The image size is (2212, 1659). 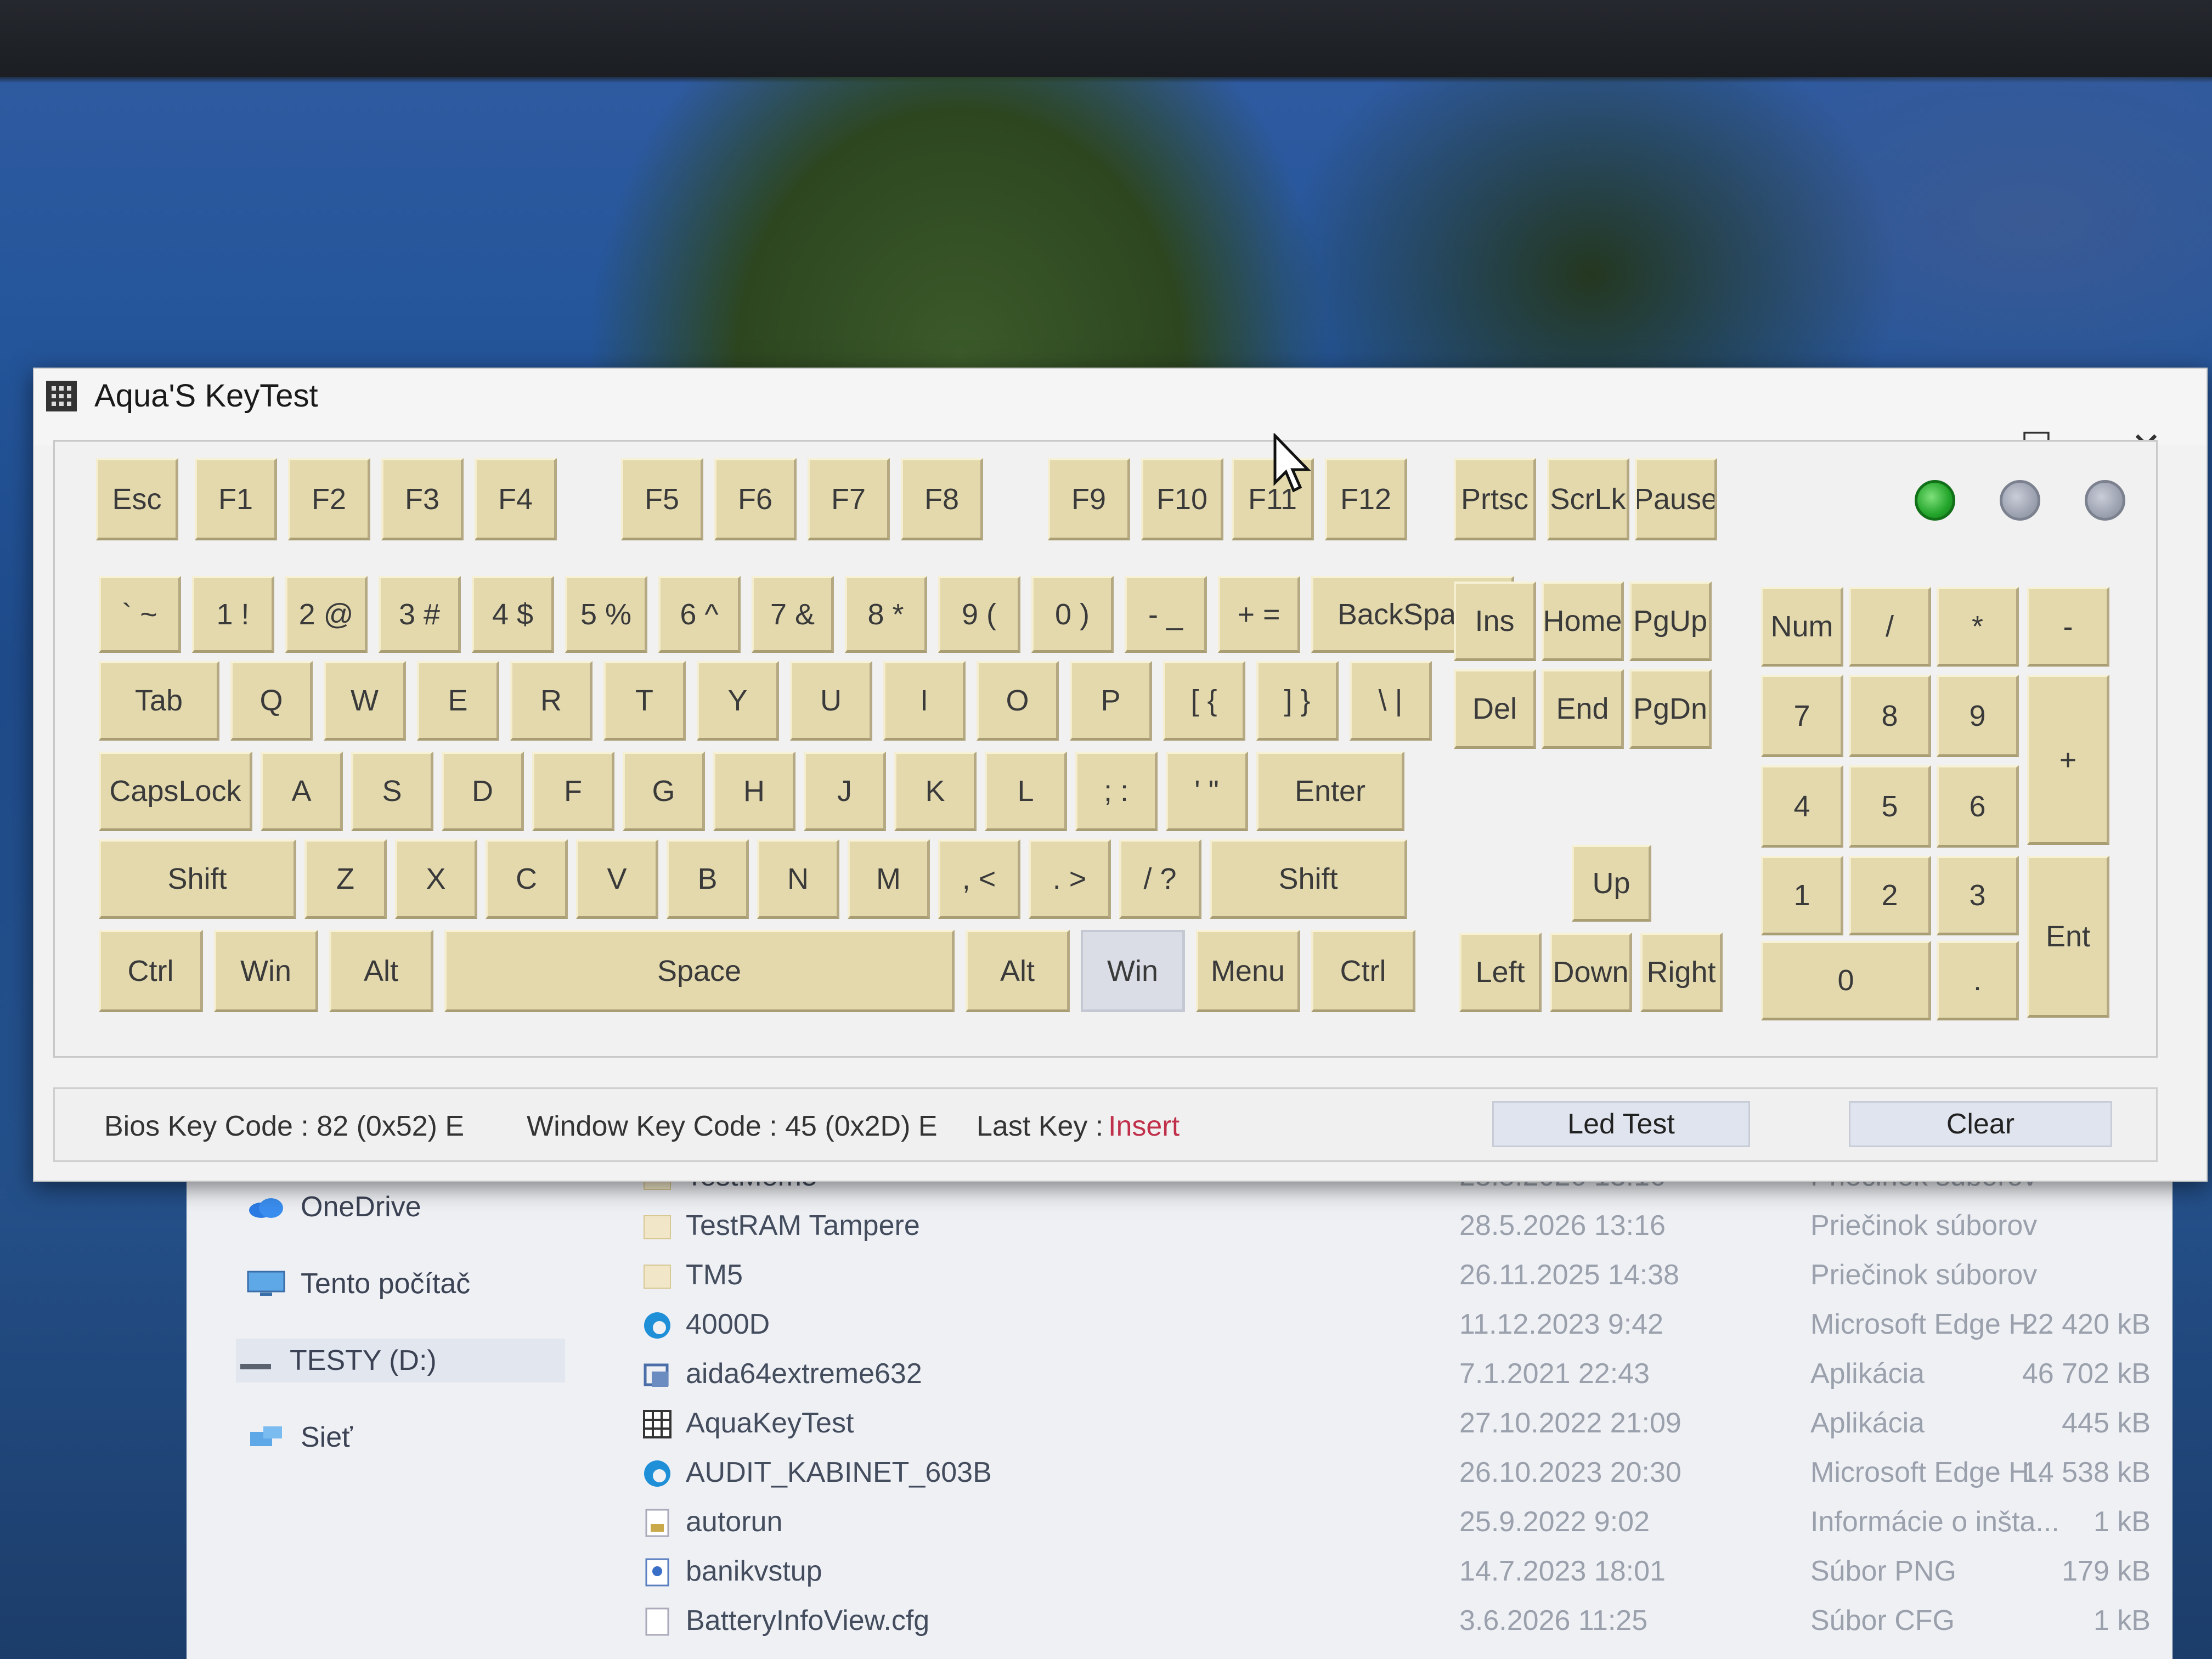 What do you see at coordinates (979, 615) in the screenshot?
I see `key-9: 9 (` at bounding box center [979, 615].